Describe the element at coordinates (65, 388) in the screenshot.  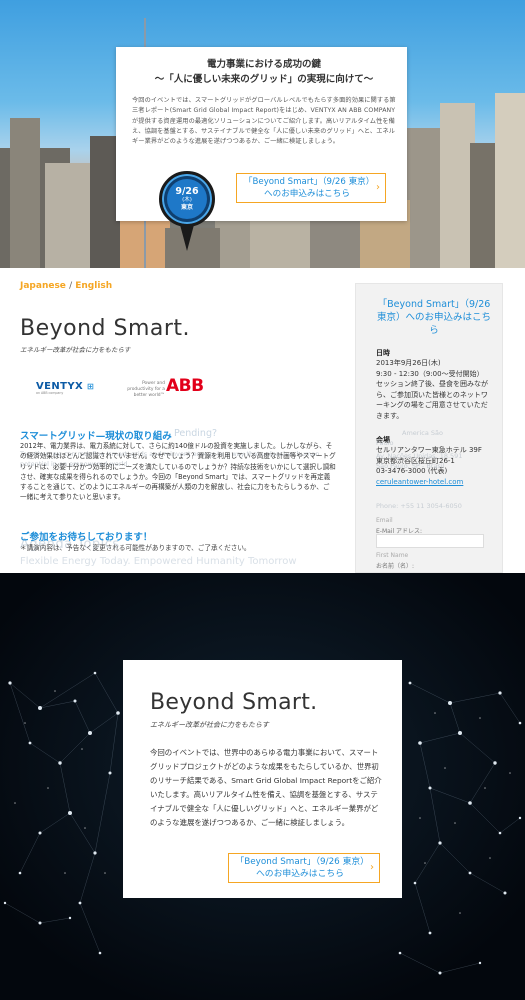
I see `ventyx-logo: VENTYX ⊞ an ABB company` at that location.